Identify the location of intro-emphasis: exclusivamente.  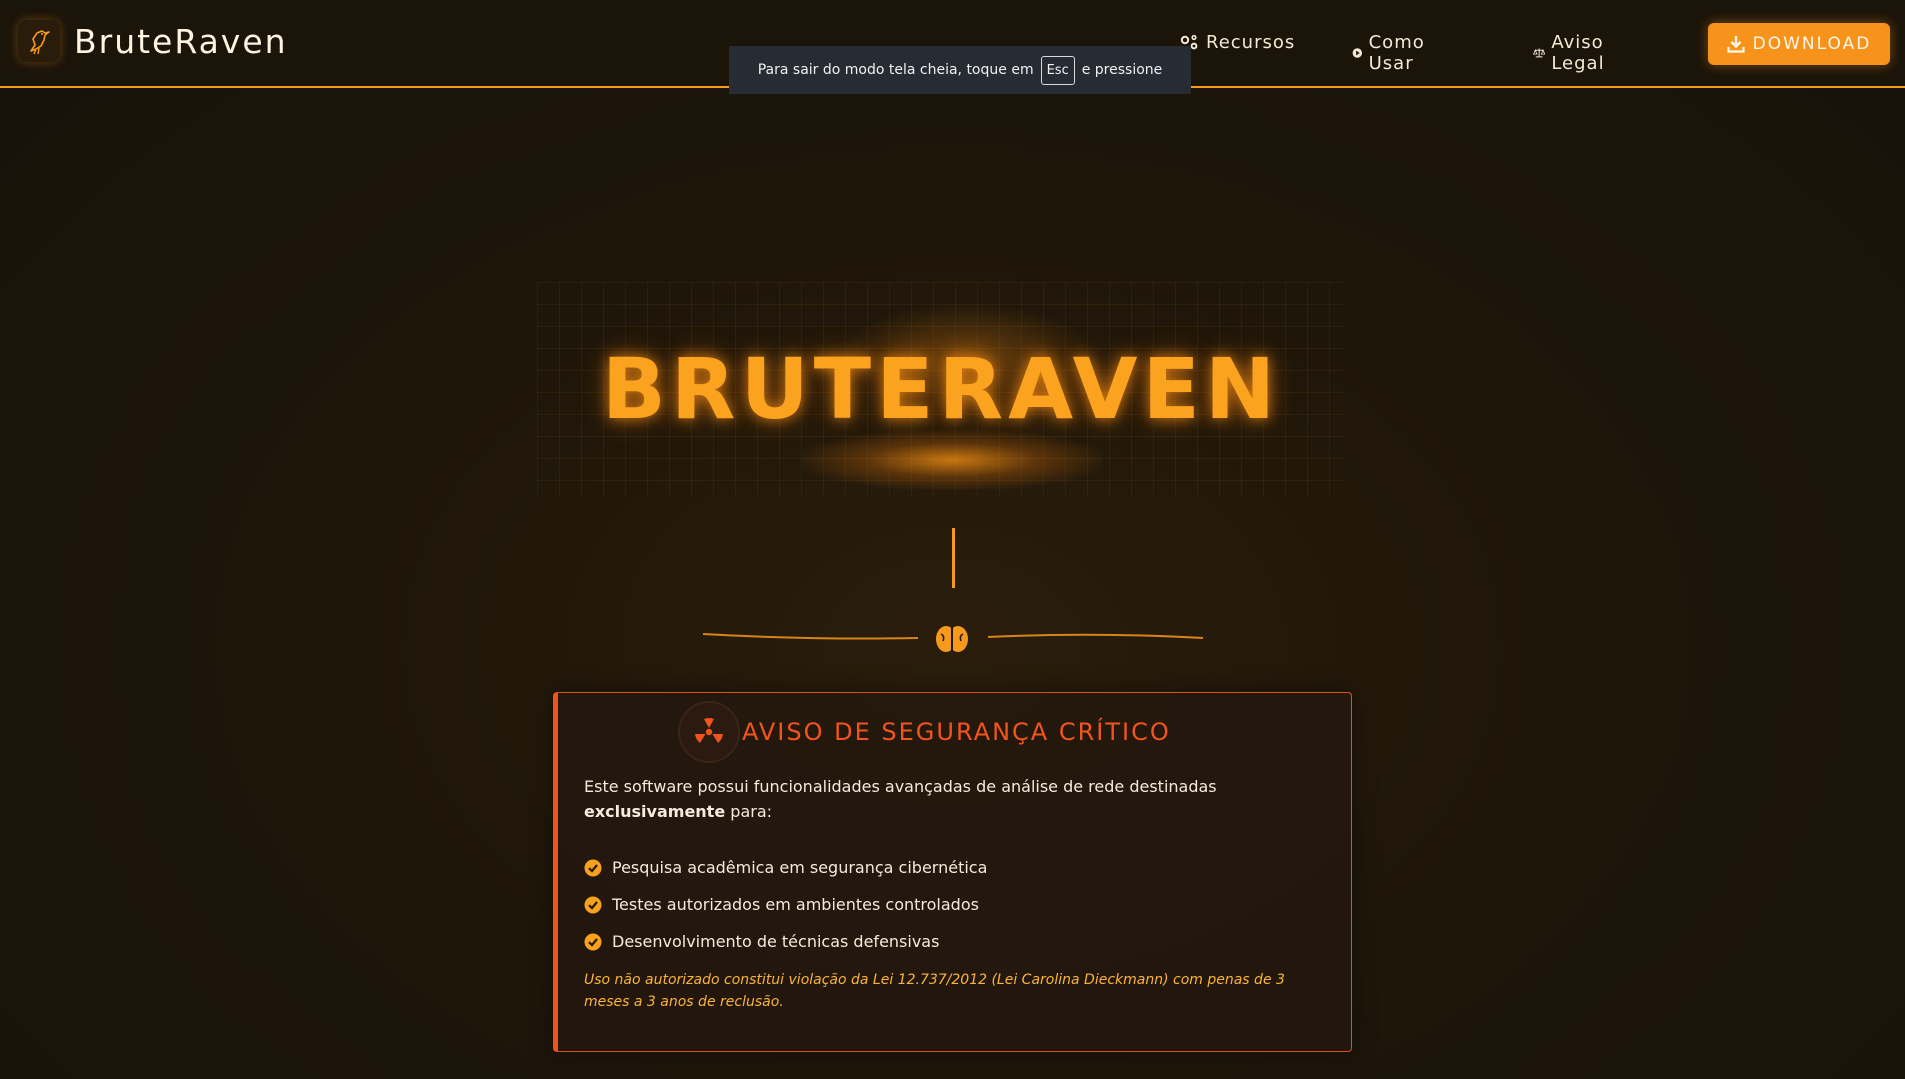
(655, 811).